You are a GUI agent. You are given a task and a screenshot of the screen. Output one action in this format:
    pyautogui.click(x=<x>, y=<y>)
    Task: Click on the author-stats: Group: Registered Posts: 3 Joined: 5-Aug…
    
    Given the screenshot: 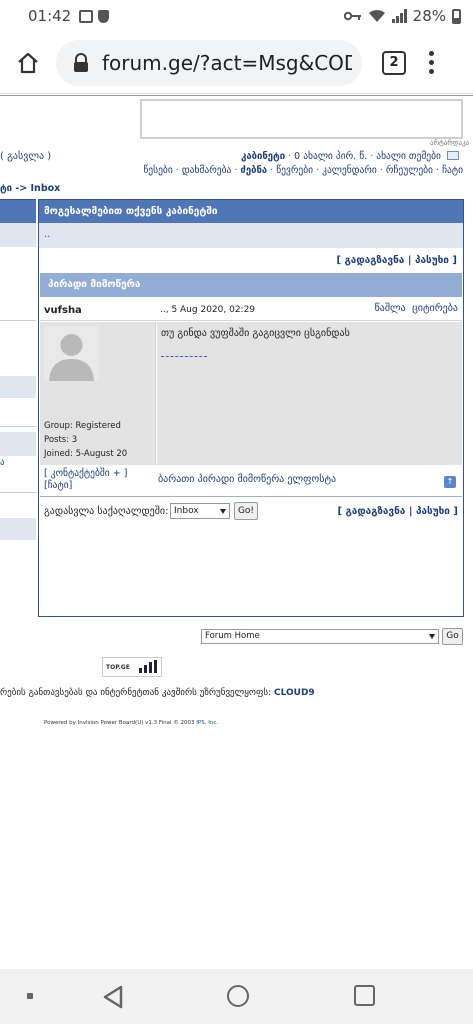 What is the action you would take?
    pyautogui.click(x=85, y=440)
    